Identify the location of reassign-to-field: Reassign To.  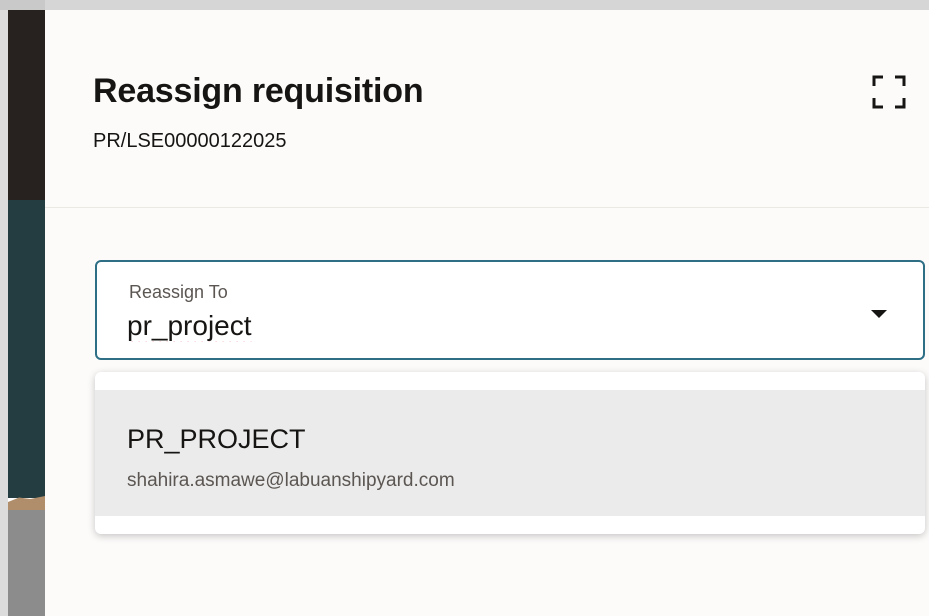
(510, 310).